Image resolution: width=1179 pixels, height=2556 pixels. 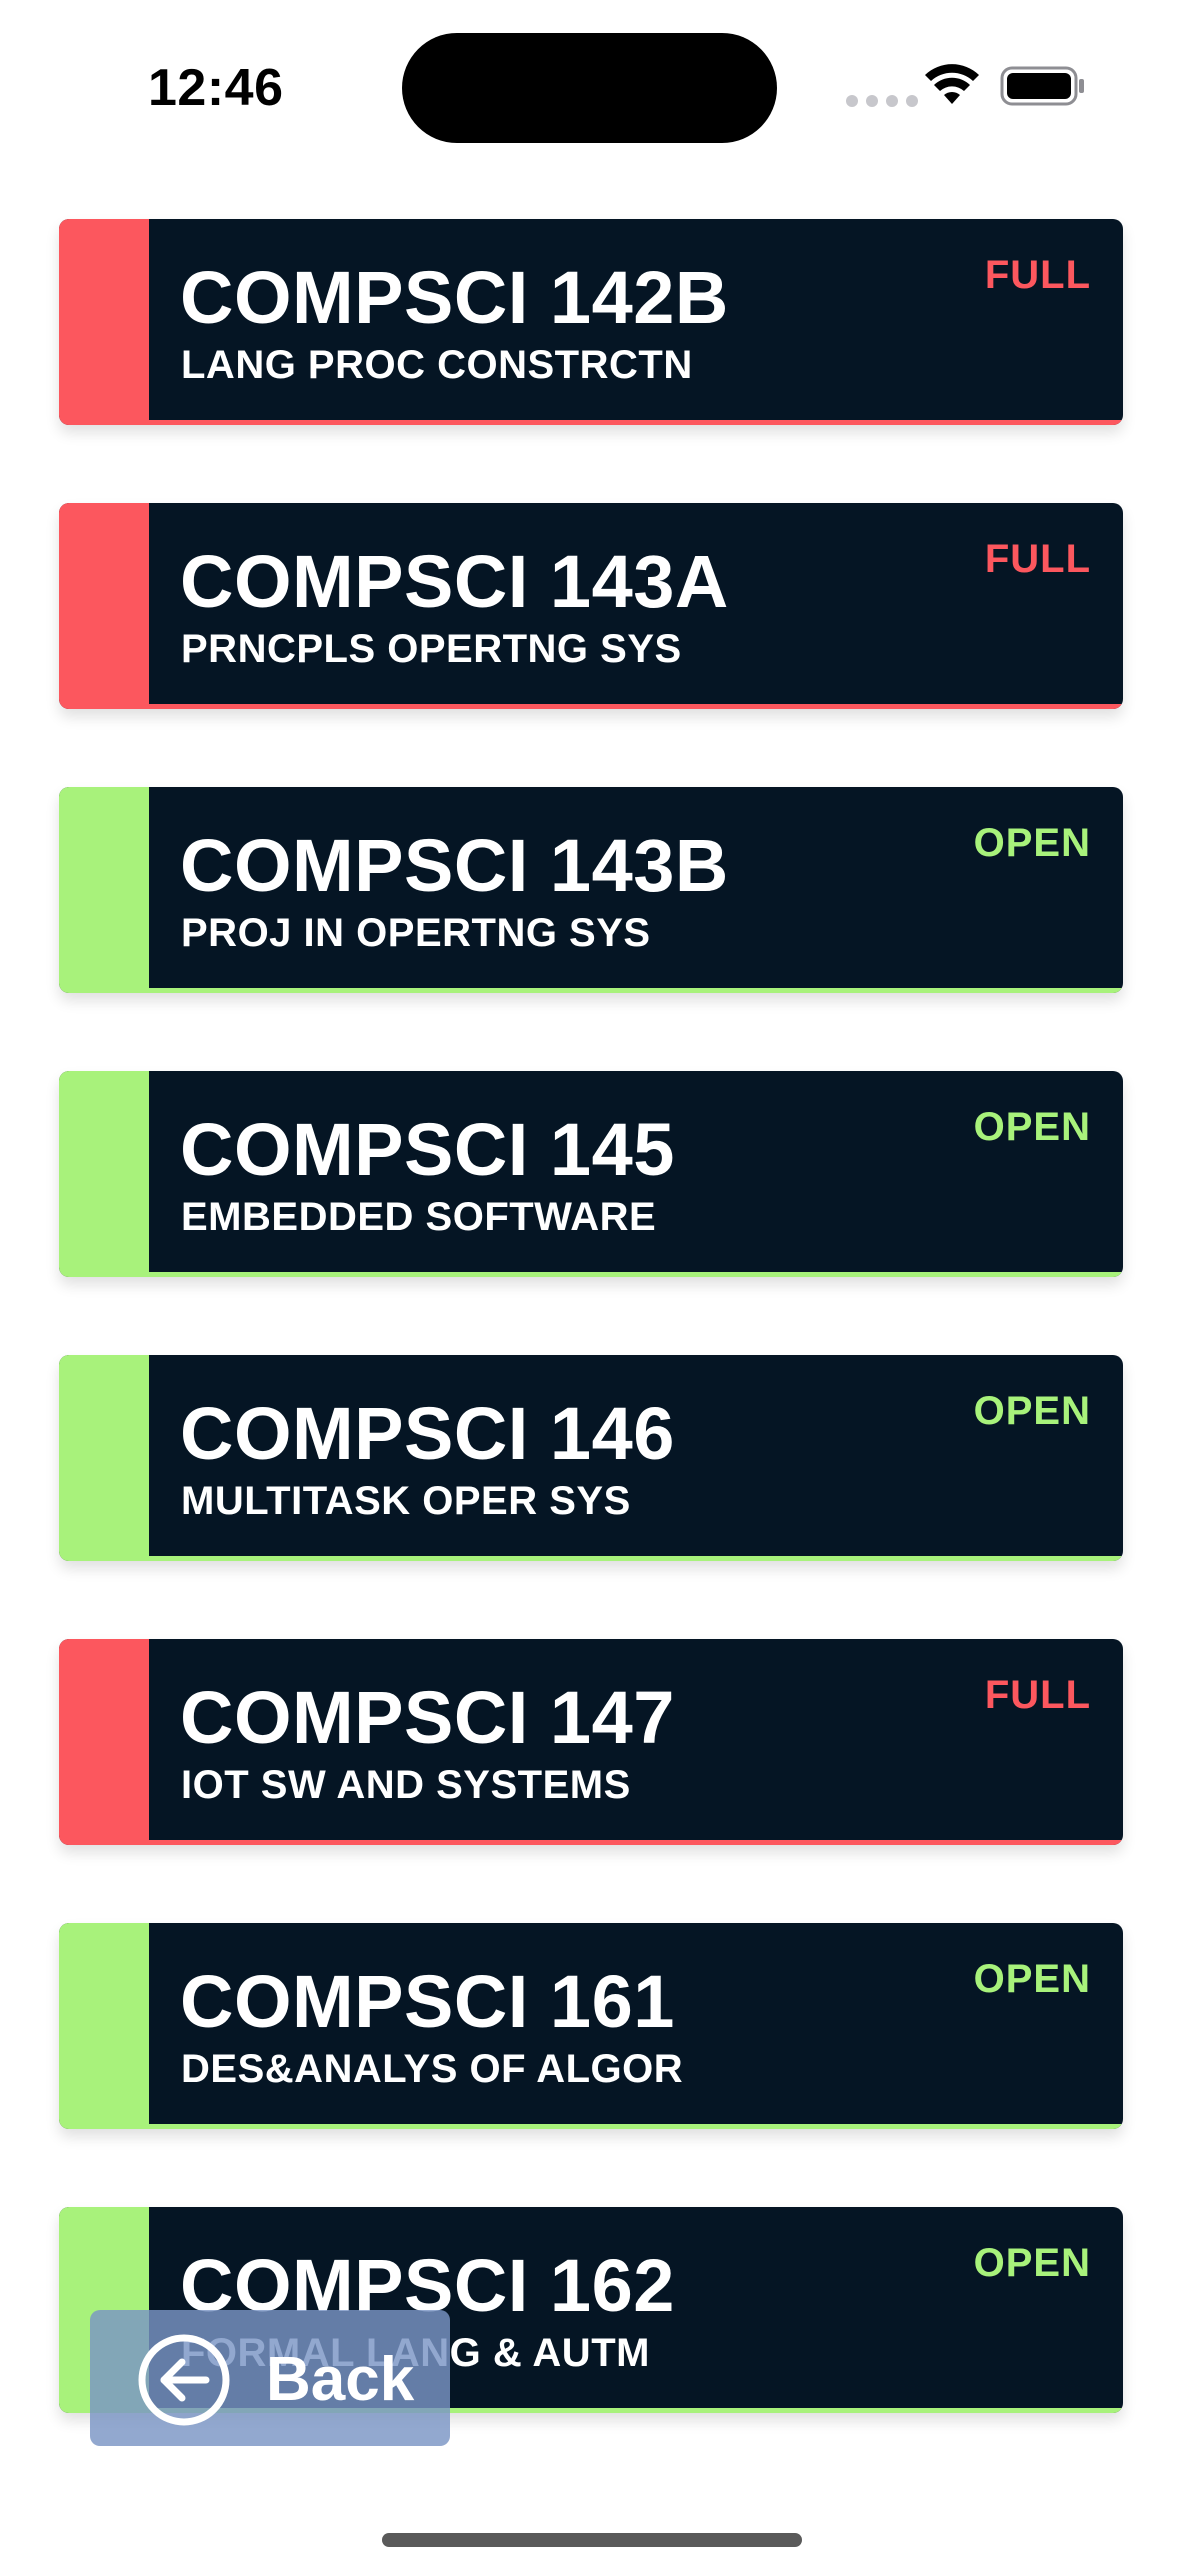 What do you see at coordinates (432, 2069) in the screenshot?
I see `course-title: DES&ANALYS OF ALGOR` at bounding box center [432, 2069].